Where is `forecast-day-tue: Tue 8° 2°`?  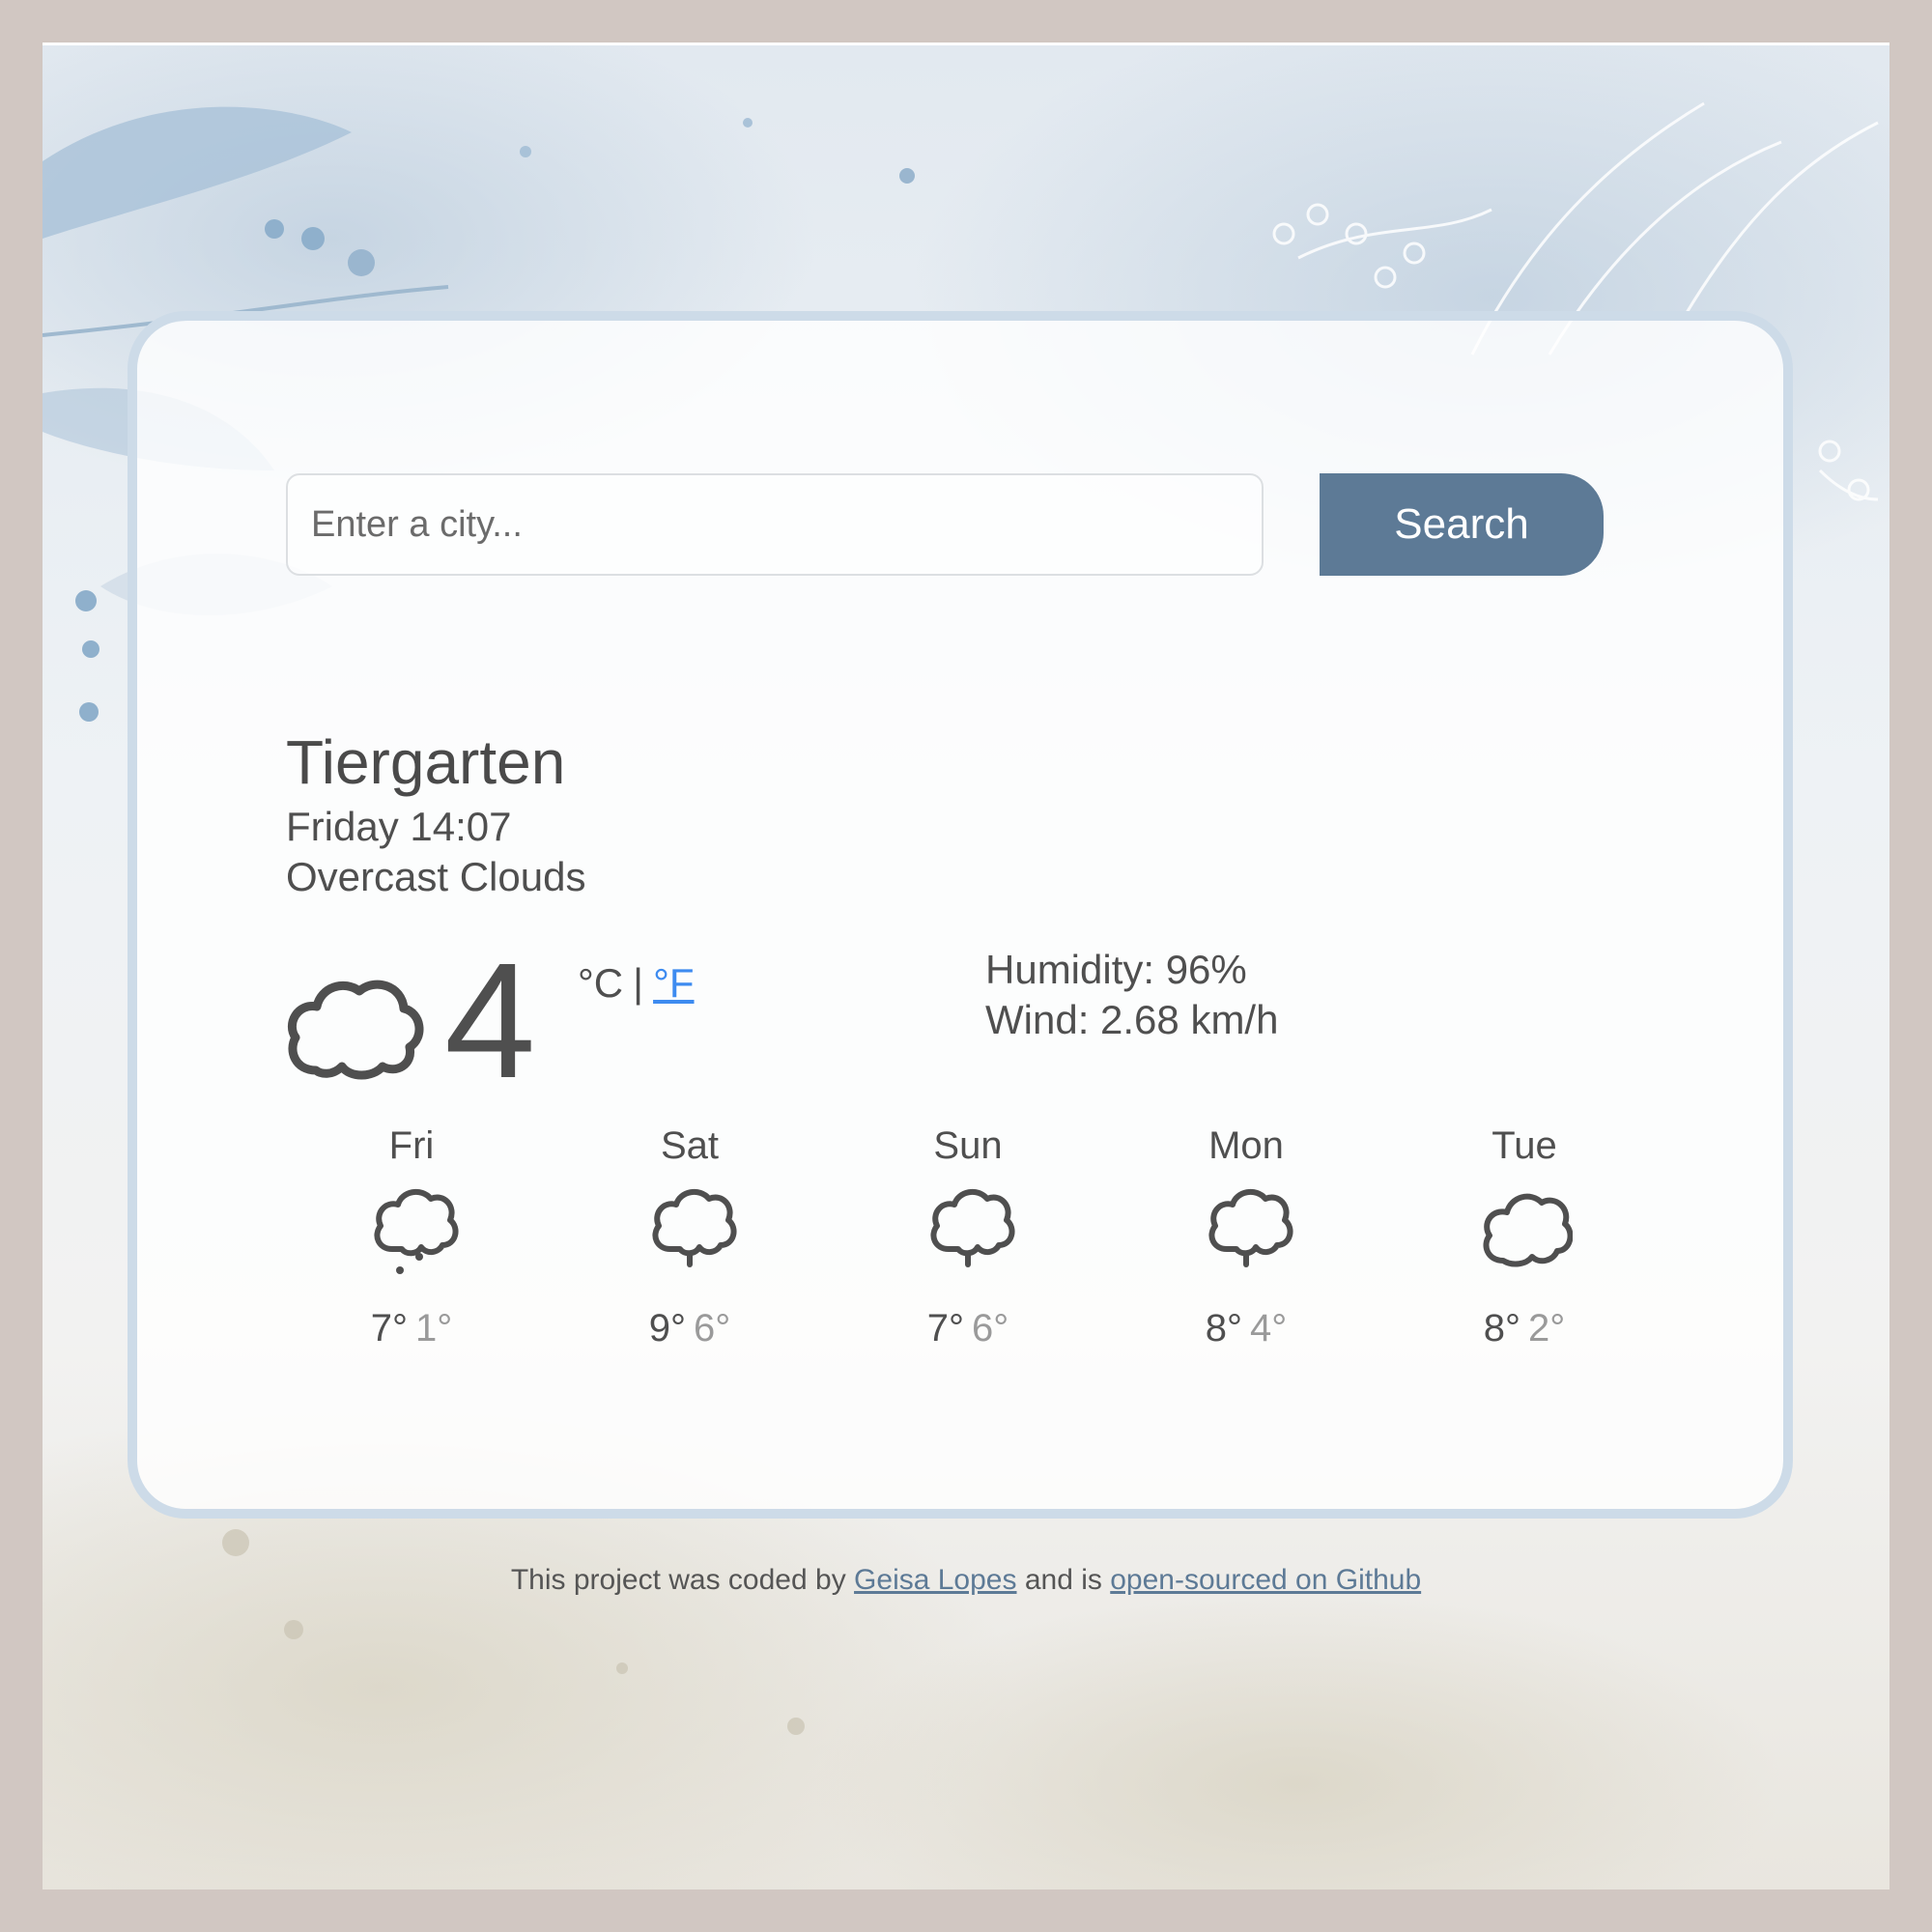 forecast-day-tue: Tue 8° 2° is located at coordinates (1524, 1237).